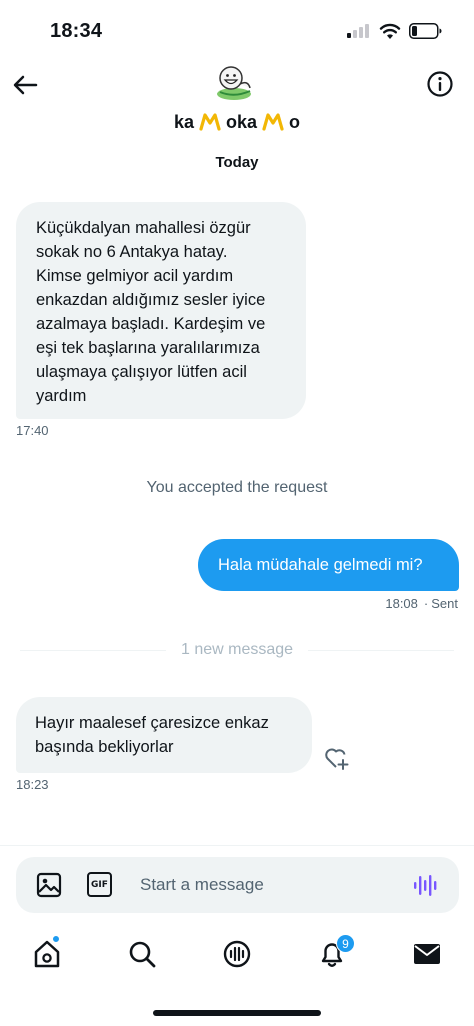 This screenshot has width=474, height=1026. Describe the element at coordinates (237, 162) in the screenshot. I see `date-separator: Today` at that location.